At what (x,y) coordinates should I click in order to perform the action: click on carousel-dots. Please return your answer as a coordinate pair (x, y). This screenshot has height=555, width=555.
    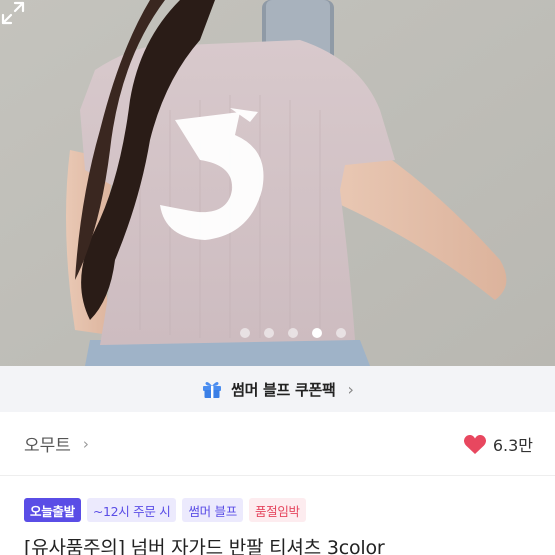
    Looking at the image, I should click on (277, 334).